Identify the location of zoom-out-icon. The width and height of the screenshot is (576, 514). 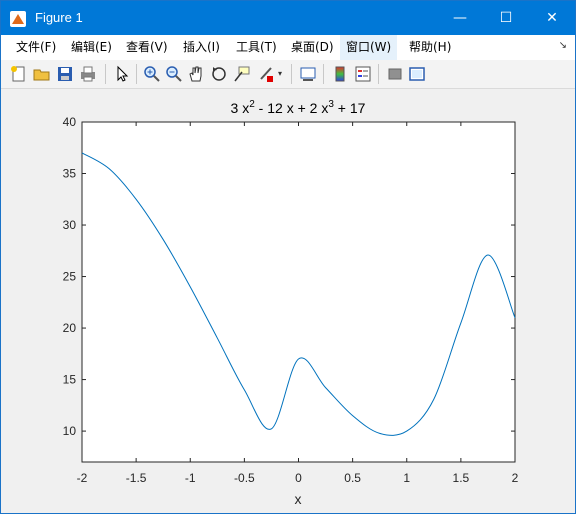
(174, 74).